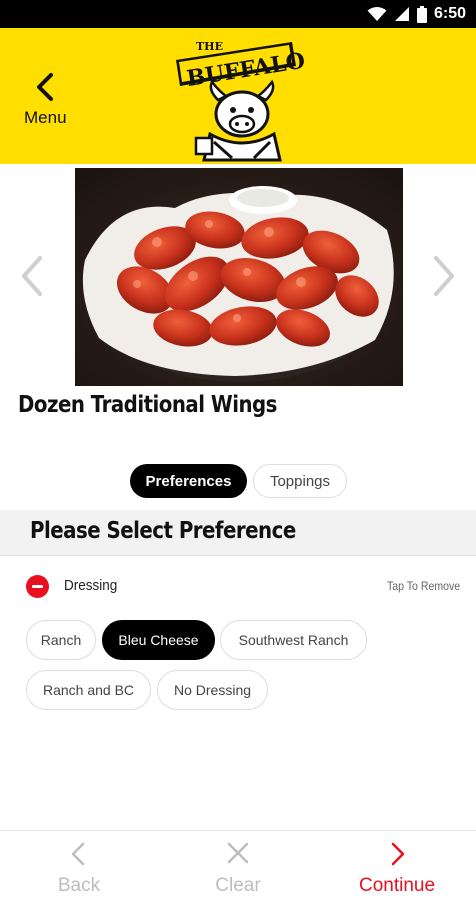 This screenshot has height=900, width=476. What do you see at coordinates (423, 586) in the screenshot?
I see `tap-to-remove-hint: Tap To Remove` at bounding box center [423, 586].